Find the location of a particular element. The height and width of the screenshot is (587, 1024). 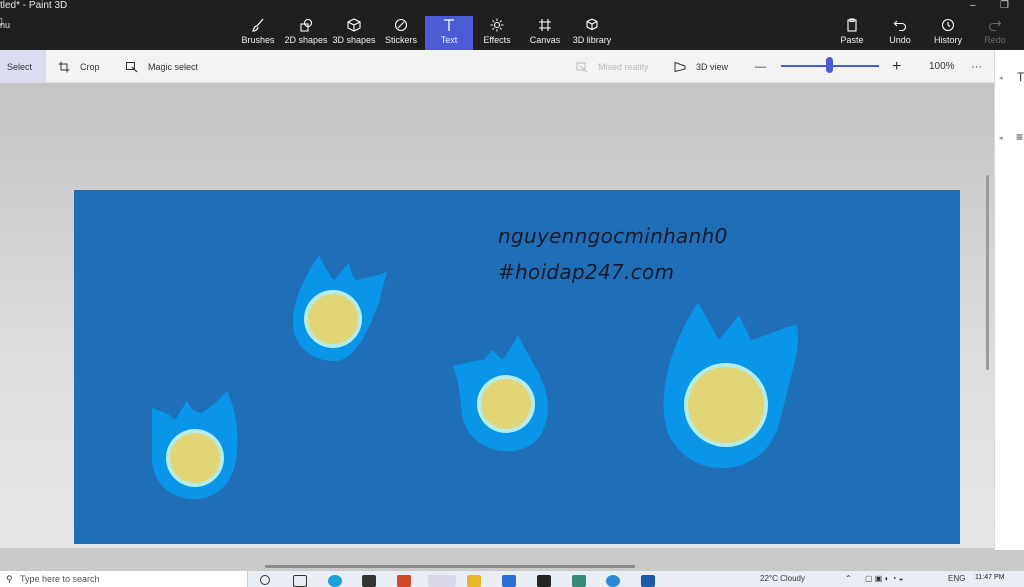

tool-label: 3D library is located at coordinates (592, 40).